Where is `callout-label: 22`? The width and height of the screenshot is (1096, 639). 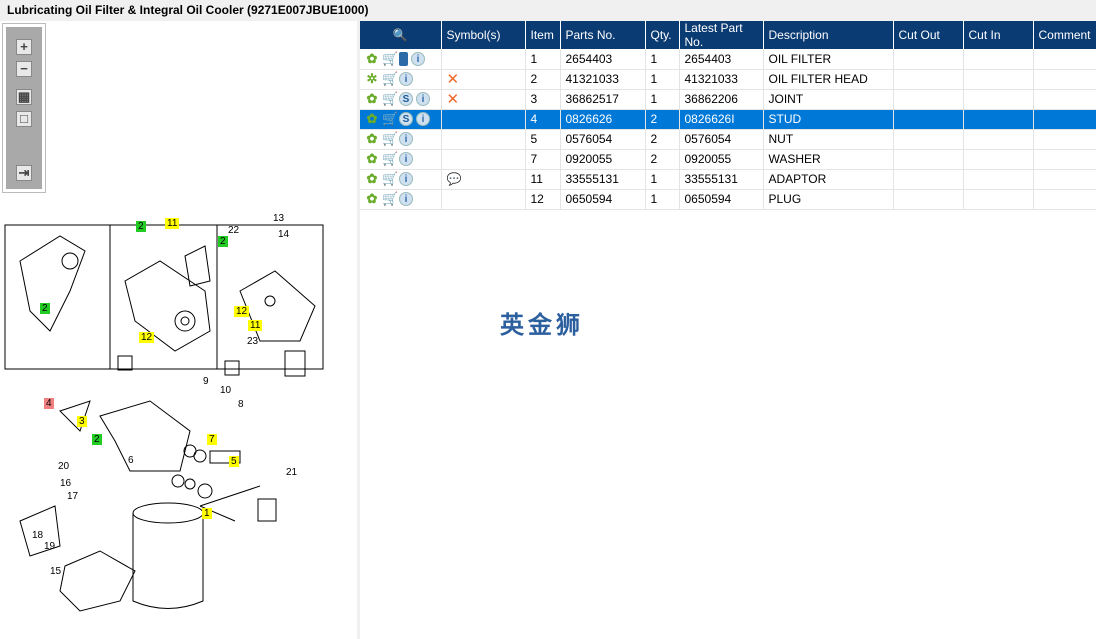 callout-label: 22 is located at coordinates (233, 230).